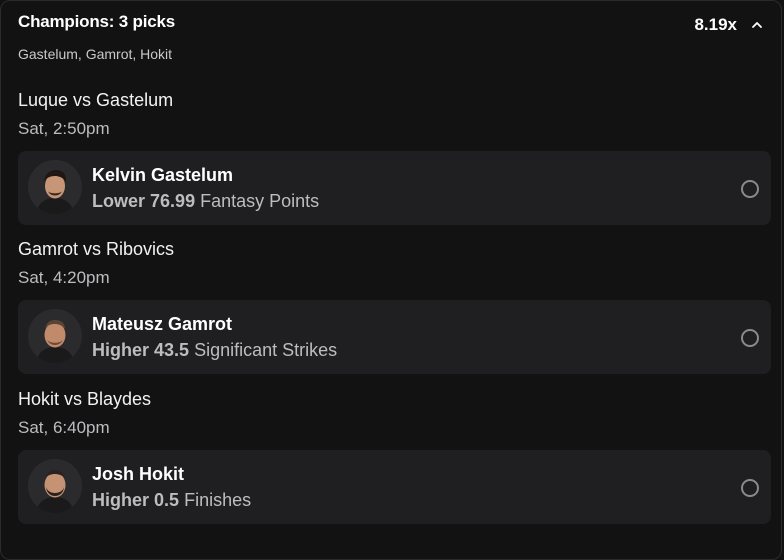 The width and height of the screenshot is (784, 560). Describe the element at coordinates (96, 249) in the screenshot. I see `matchup-title: Gamrot vs Ribovics` at that location.